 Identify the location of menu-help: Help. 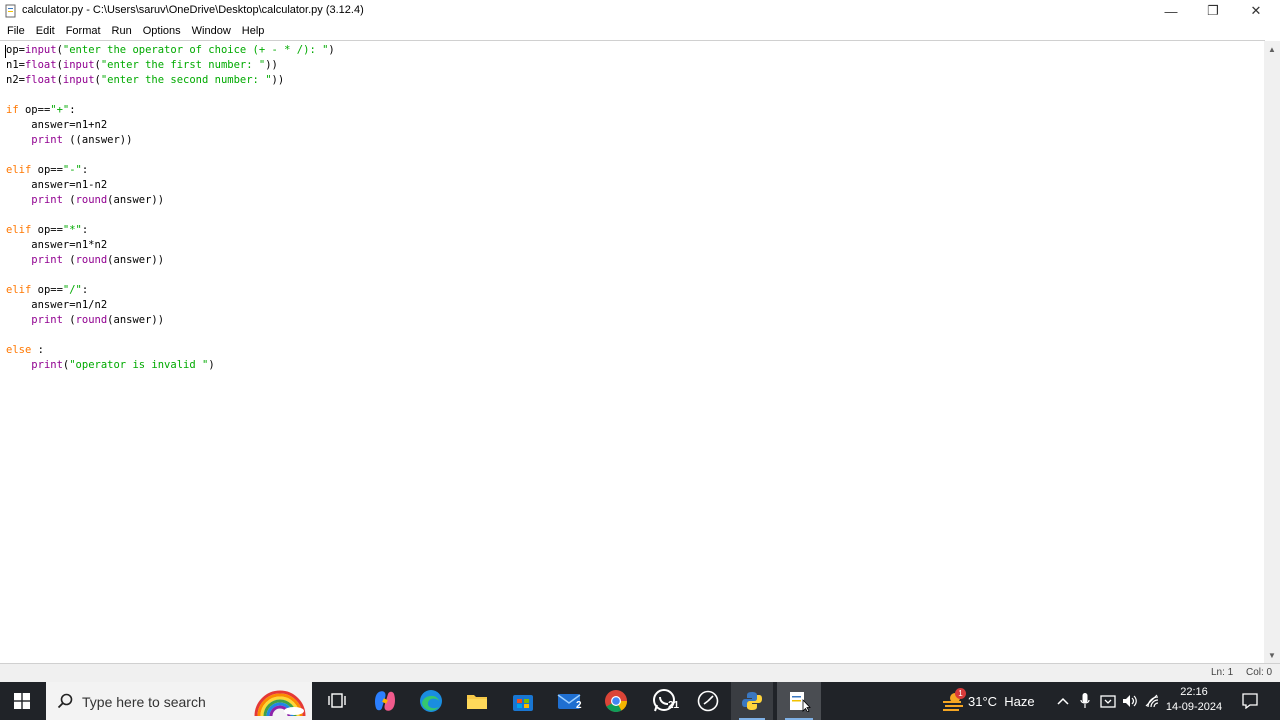
(254, 31).